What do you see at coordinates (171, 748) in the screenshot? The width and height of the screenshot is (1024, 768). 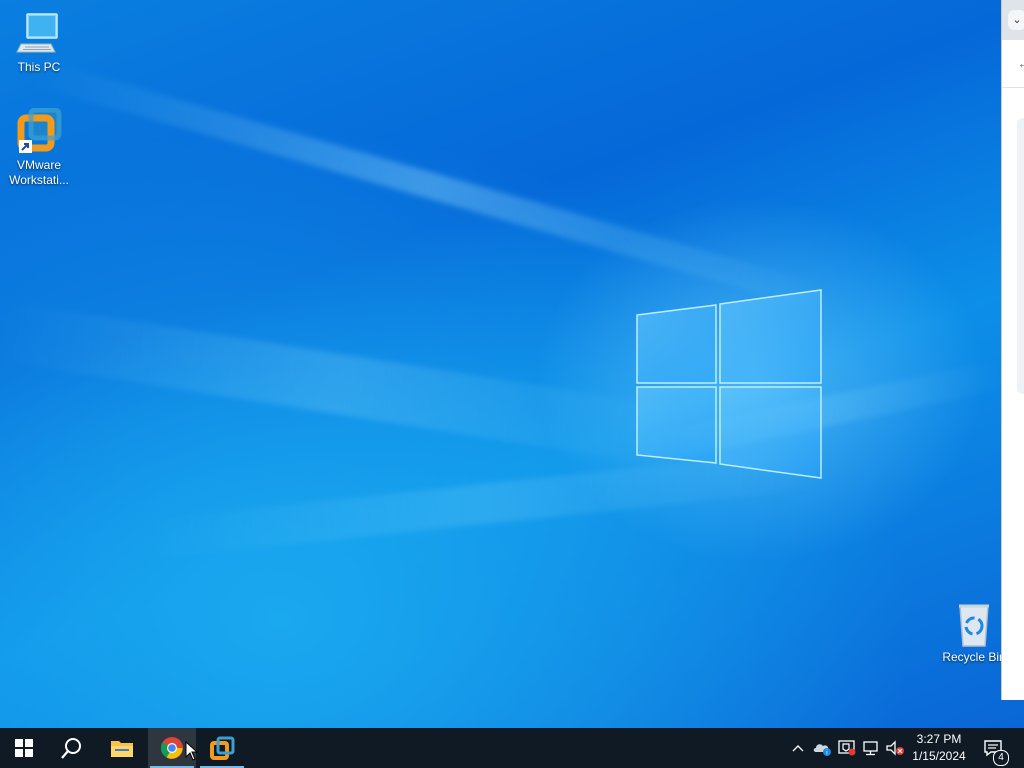 I see `chrome-icon` at bounding box center [171, 748].